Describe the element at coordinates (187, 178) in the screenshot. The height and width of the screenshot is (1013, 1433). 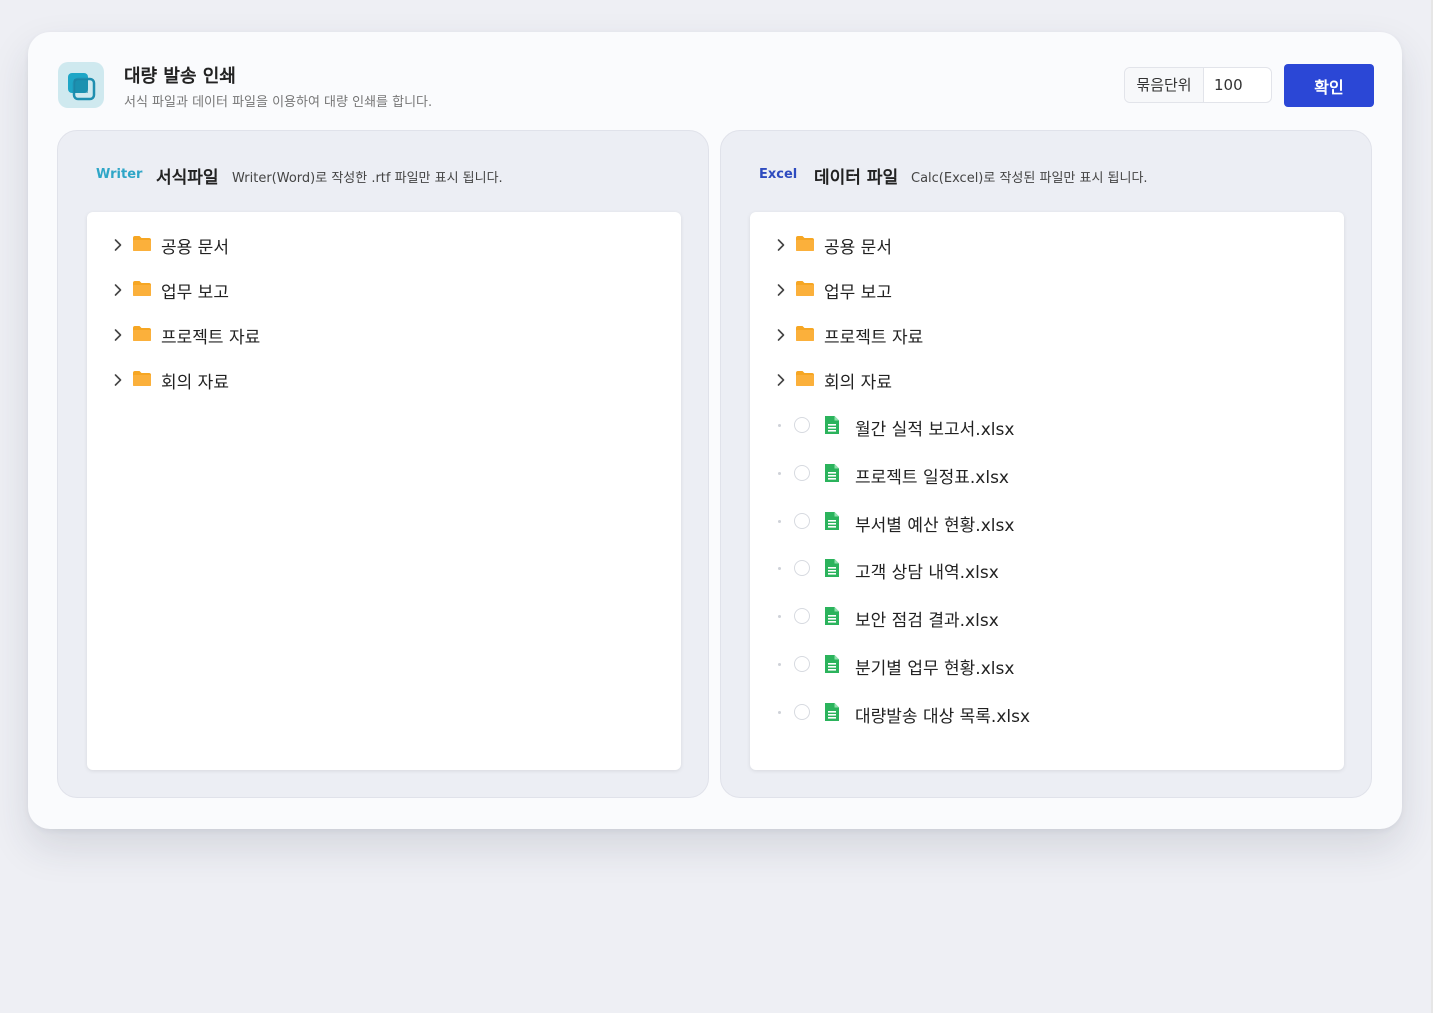
I see `template-panel-title: 서식파일` at that location.